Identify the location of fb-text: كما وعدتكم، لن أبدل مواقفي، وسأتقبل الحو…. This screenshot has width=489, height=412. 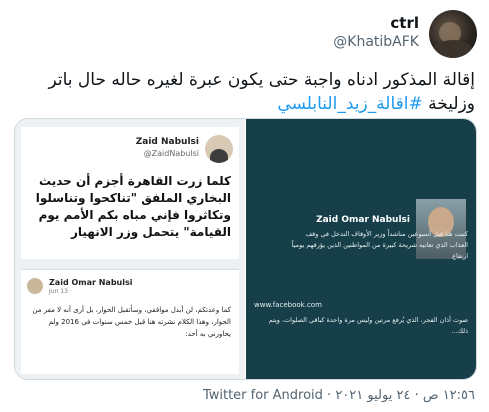
(131, 322).